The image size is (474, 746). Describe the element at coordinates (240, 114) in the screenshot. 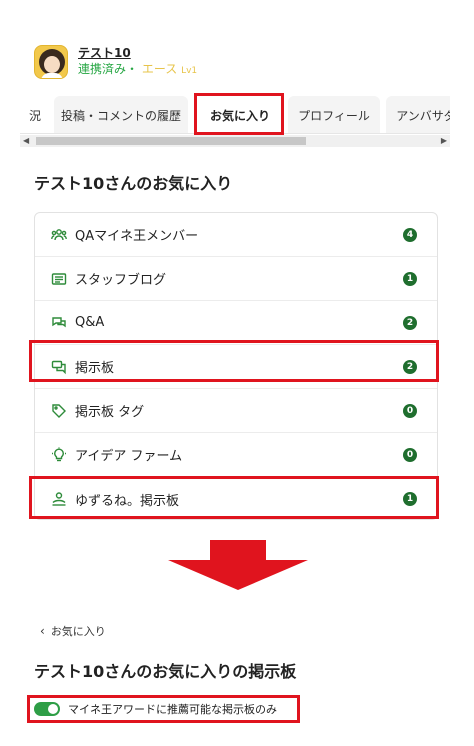

I see `tab-favorites: お気に入り` at that location.